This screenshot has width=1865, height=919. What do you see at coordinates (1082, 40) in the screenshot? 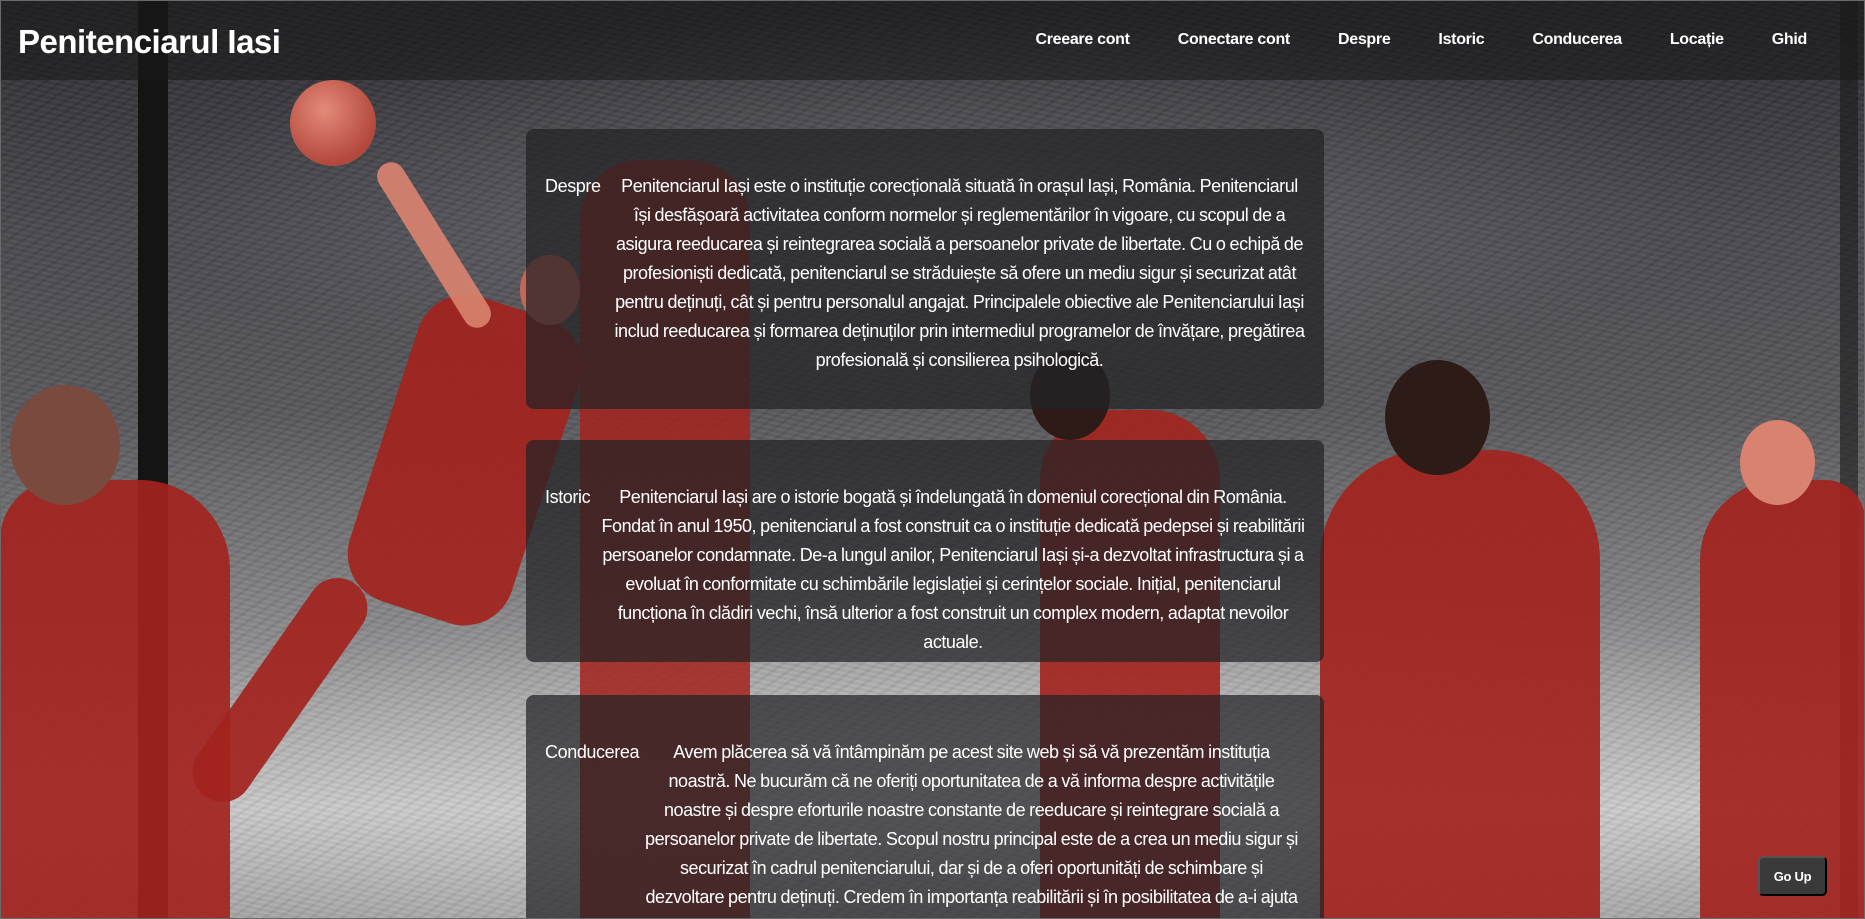
I see `nav-link-creeare-cont: Creeare cont` at bounding box center [1082, 40].